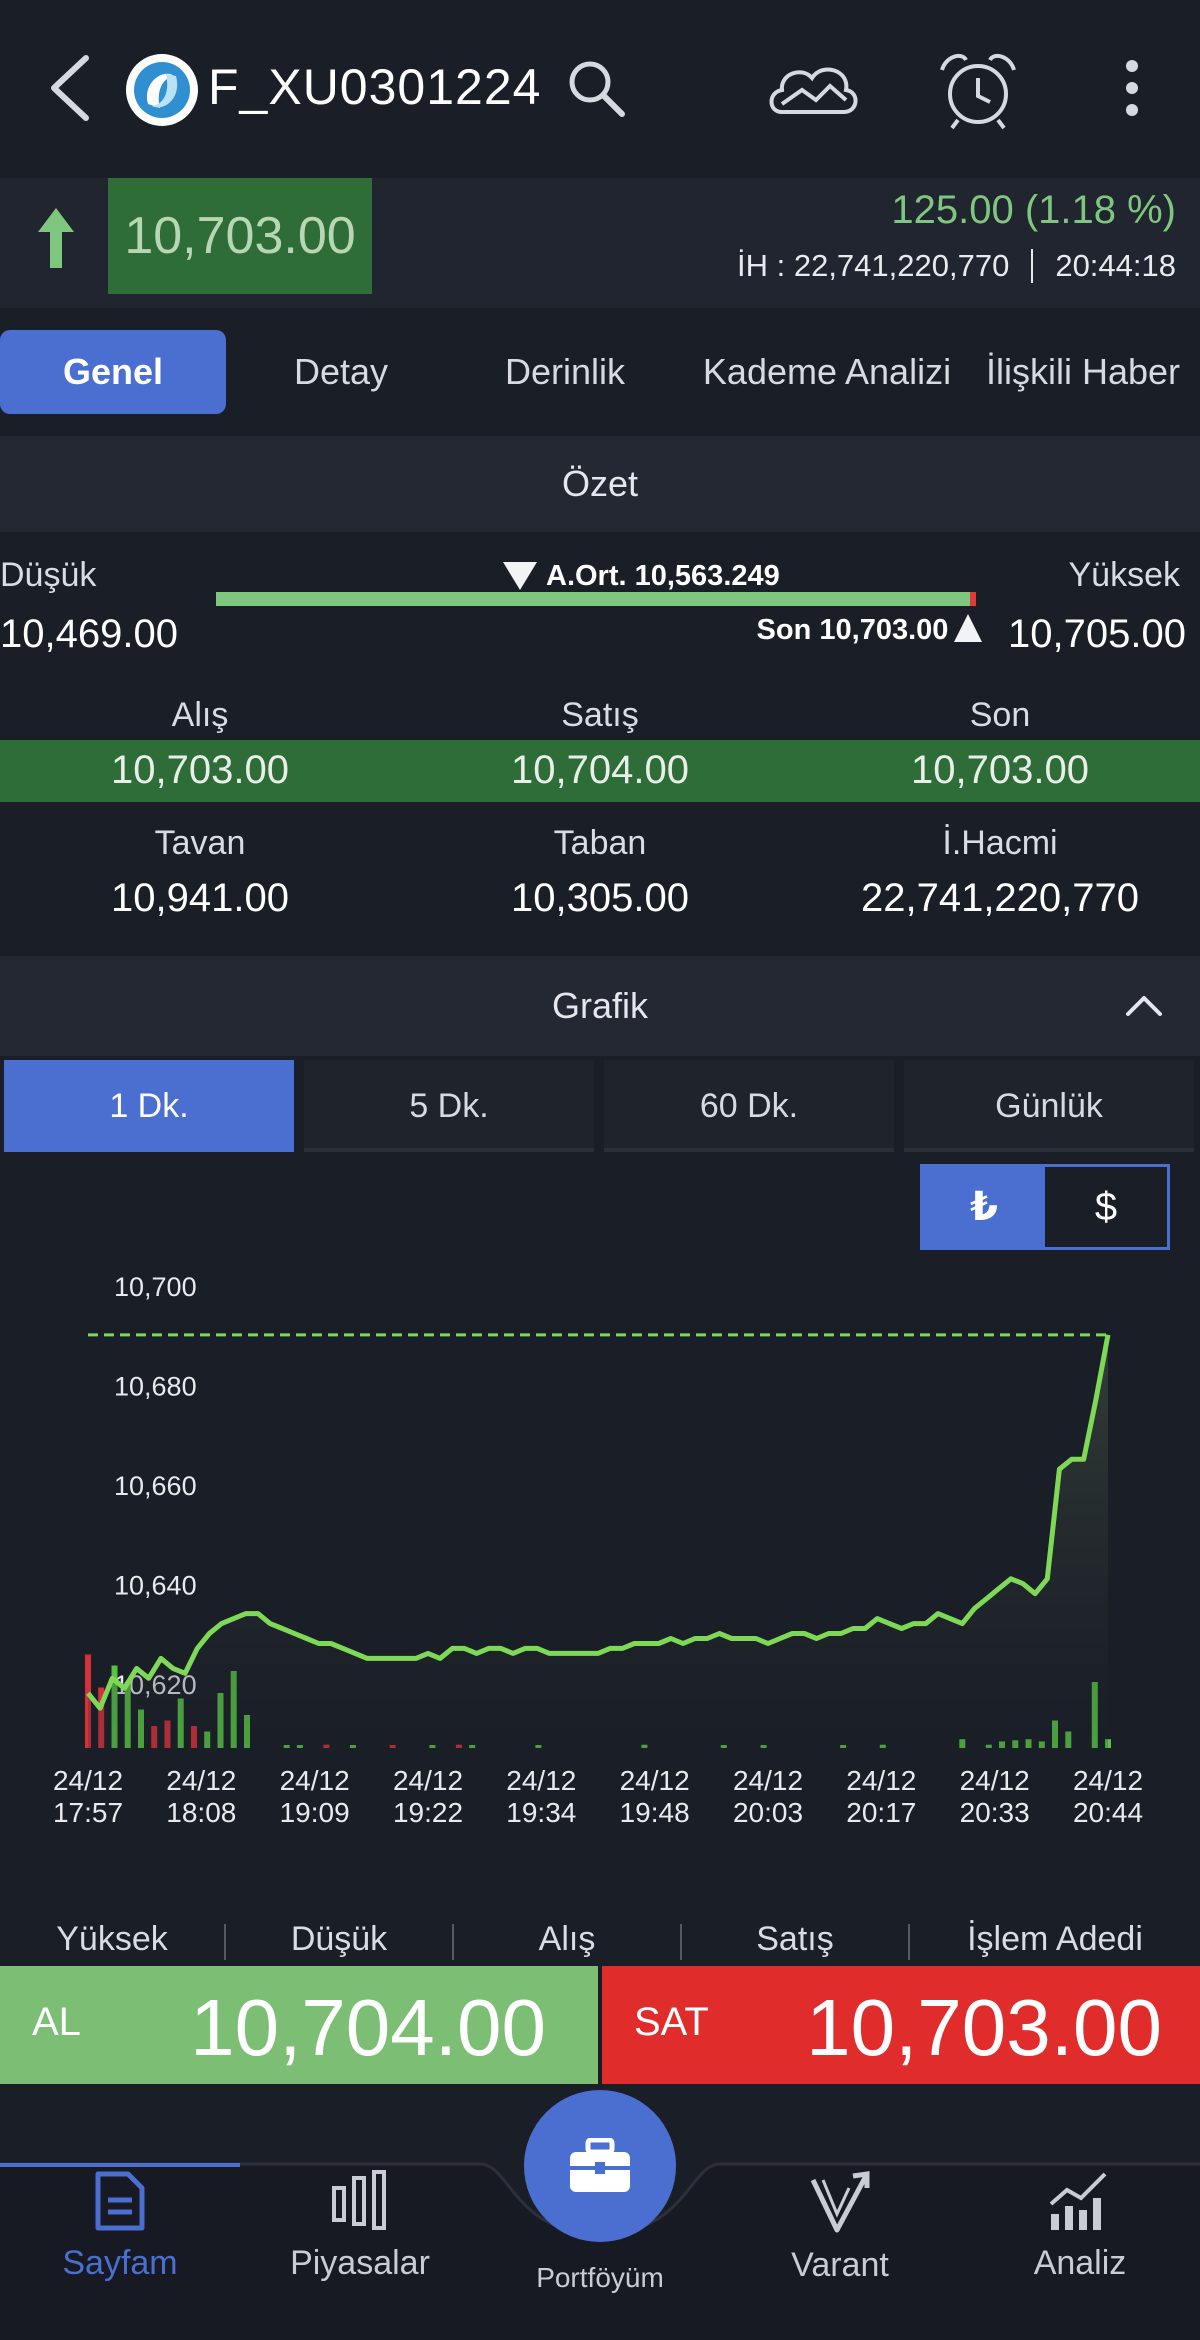 This screenshot has height=2340, width=1200. I want to click on bid-ask-strip: 10,703.00 10,704.00 10,703.00, so click(600, 771).